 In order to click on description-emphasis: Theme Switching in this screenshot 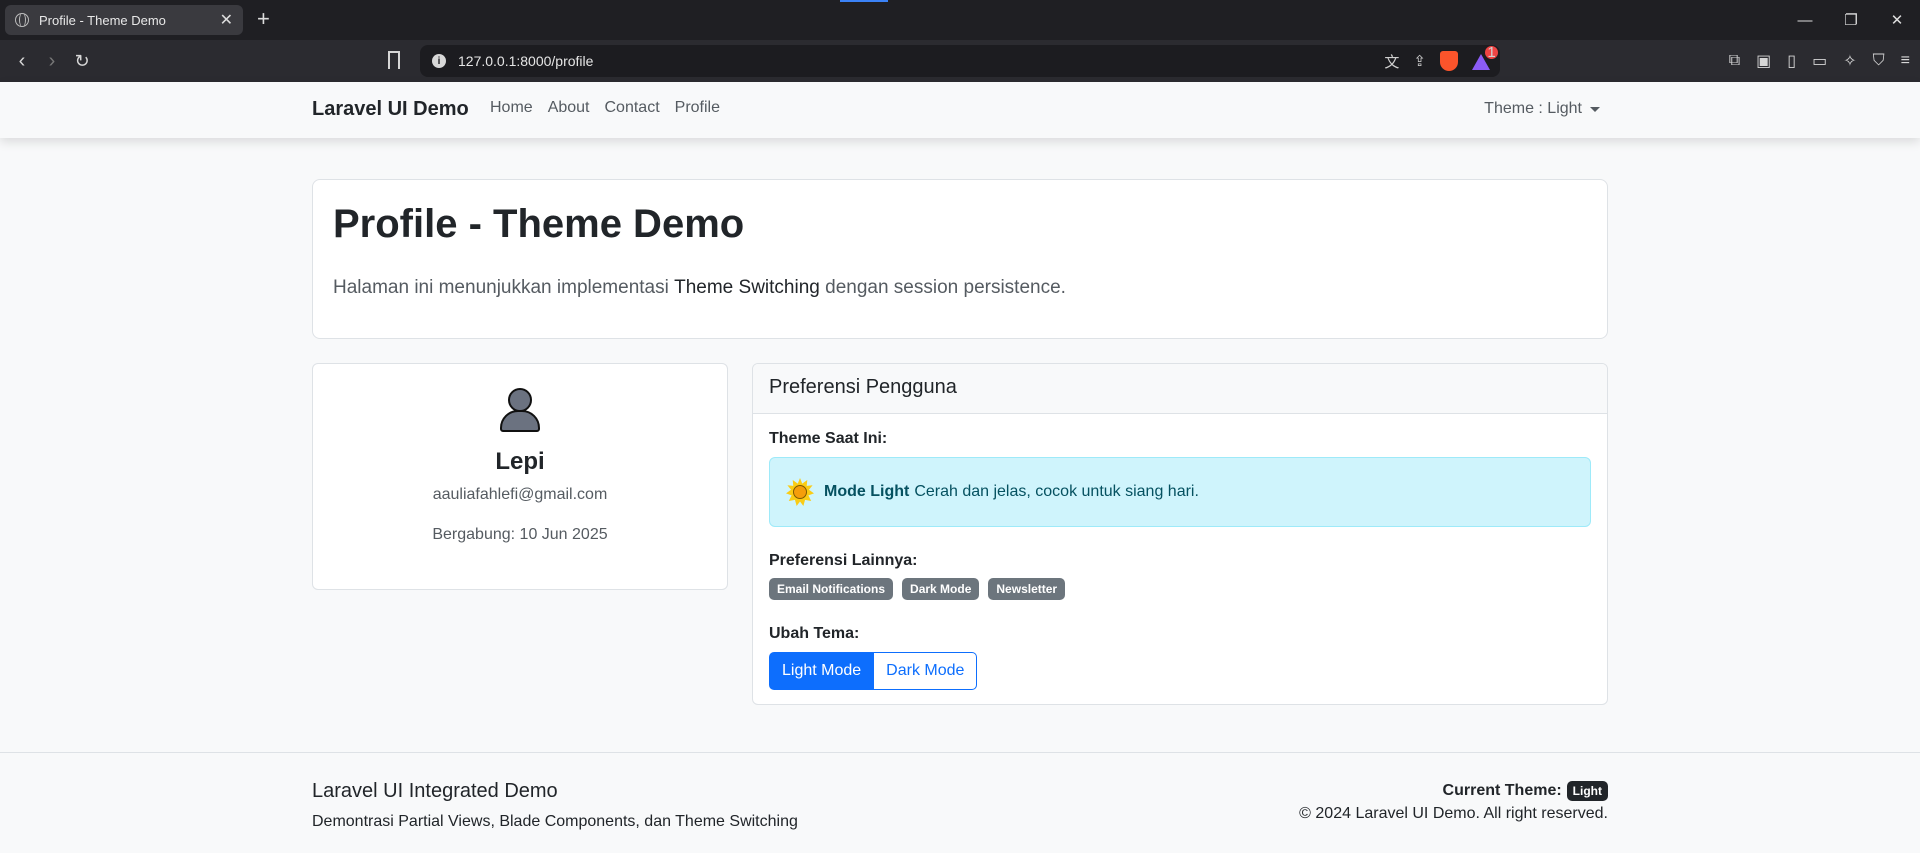, I will do `click(747, 287)`.